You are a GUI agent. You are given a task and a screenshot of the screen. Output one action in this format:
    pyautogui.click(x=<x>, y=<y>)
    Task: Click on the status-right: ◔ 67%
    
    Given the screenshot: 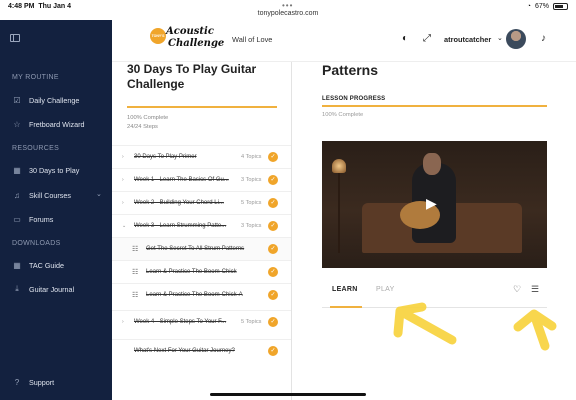 What is the action you would take?
    pyautogui.click(x=547, y=6)
    